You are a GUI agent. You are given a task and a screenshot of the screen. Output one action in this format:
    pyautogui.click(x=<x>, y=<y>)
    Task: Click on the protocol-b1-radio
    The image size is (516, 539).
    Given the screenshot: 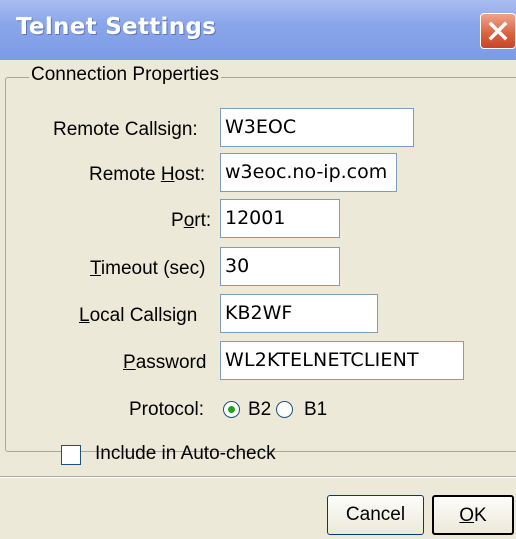 What is the action you would take?
    pyautogui.click(x=284, y=409)
    